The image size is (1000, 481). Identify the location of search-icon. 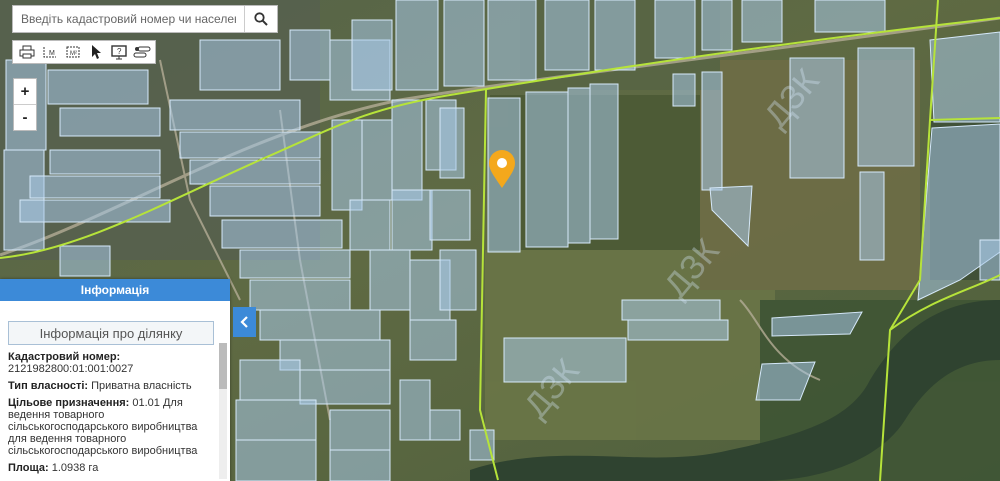
(261, 19).